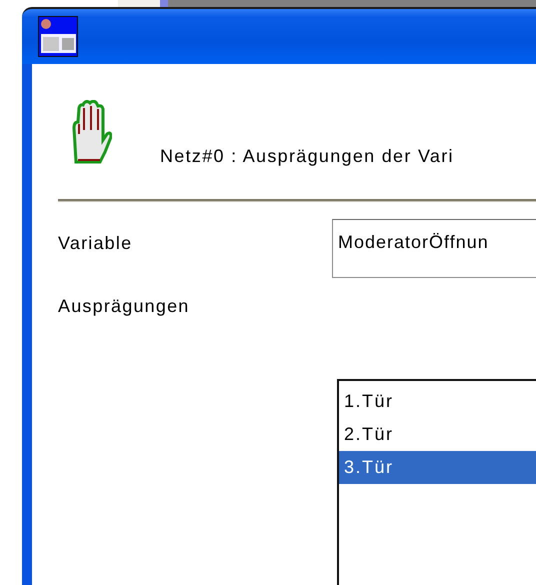 The height and width of the screenshot is (585, 536). What do you see at coordinates (434, 248) in the screenshot?
I see `variable-field: ModeratorÖffnun` at bounding box center [434, 248].